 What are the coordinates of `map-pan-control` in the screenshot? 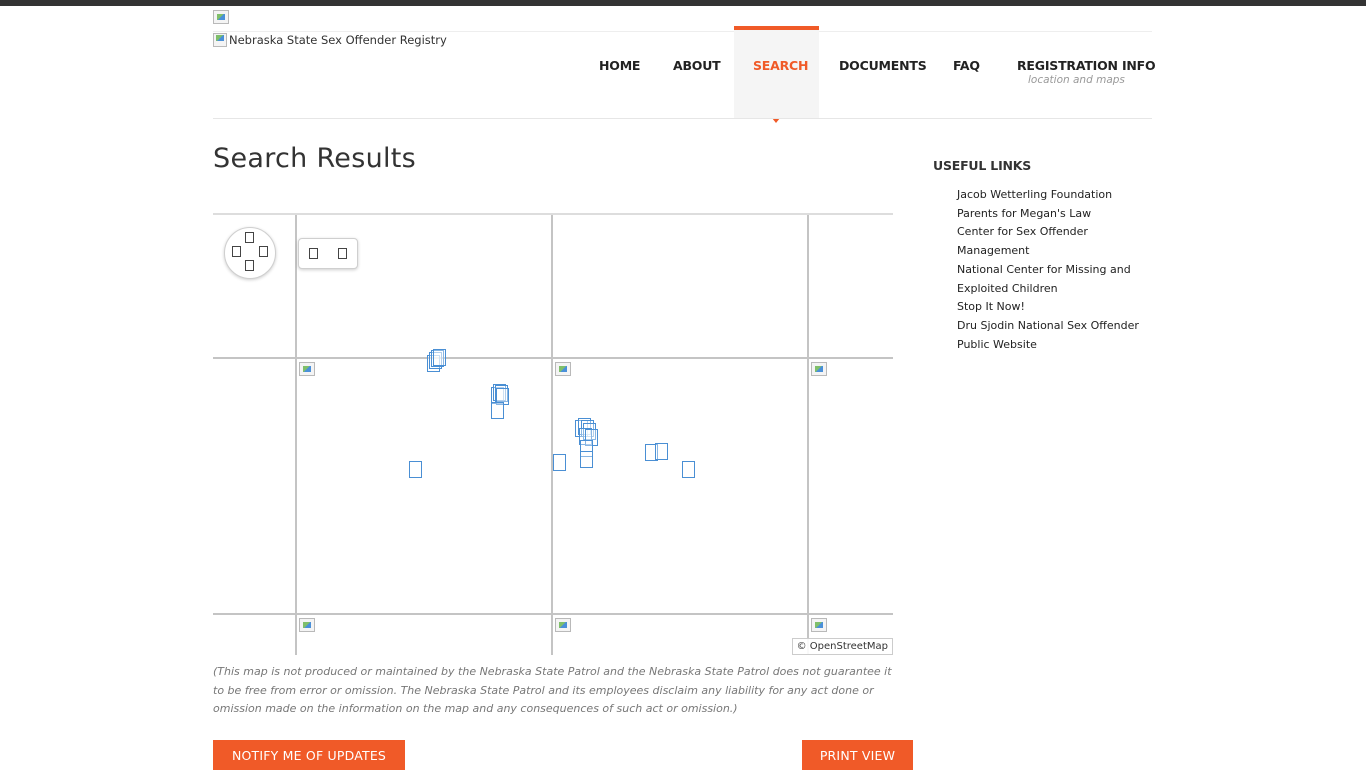 It's located at (250, 253).